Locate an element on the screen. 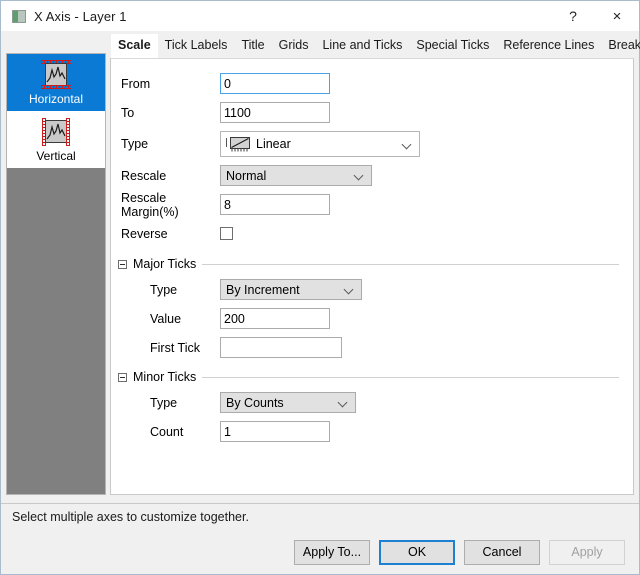  dialog-button-bar: Apply To... OK Cancel Apply is located at coordinates (320, 552).